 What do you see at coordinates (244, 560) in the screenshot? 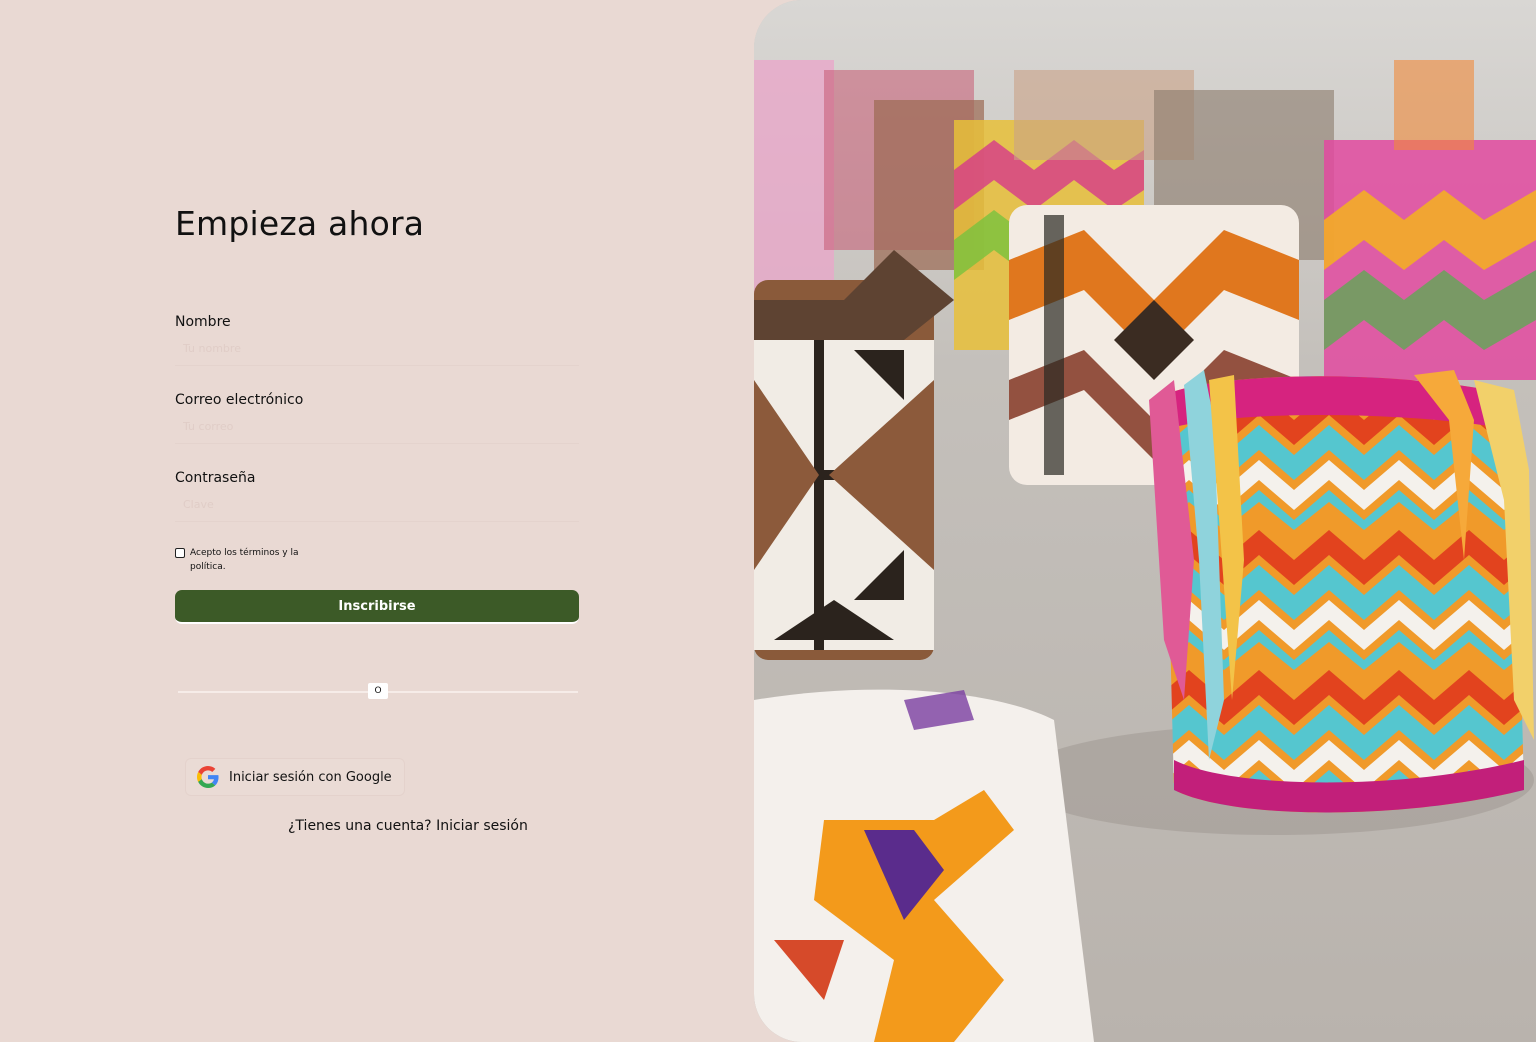
I see `terms-label: Acepto los términos y la política.` at bounding box center [244, 560].